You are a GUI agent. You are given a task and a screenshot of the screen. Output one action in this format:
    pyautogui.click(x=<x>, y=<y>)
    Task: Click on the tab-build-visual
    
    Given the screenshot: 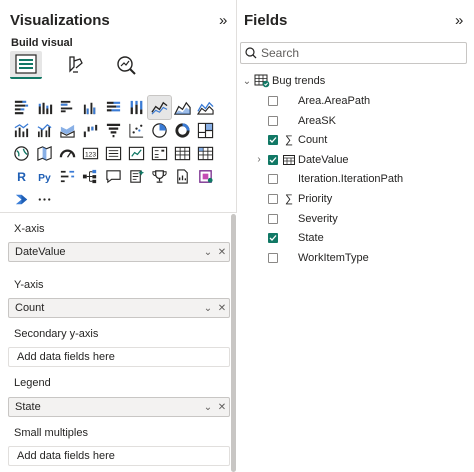 What is the action you would take?
    pyautogui.click(x=26, y=65)
    